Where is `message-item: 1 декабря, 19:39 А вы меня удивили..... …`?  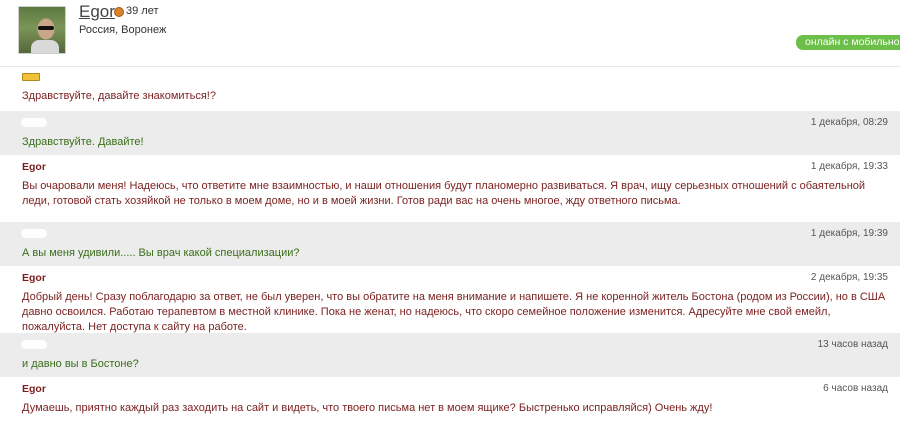
message-item: 1 декабря, 19:39 А вы меня удивили..... … is located at coordinates (450, 244).